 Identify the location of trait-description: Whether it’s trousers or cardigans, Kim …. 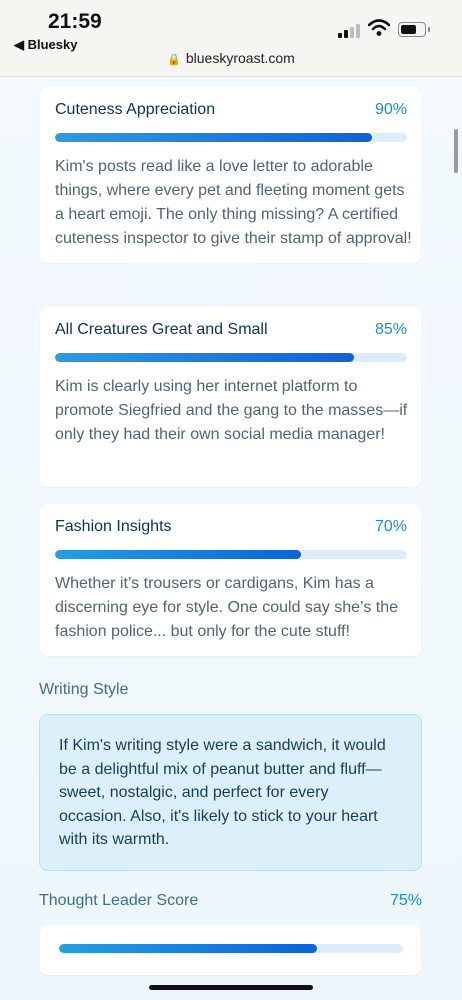
(226, 607).